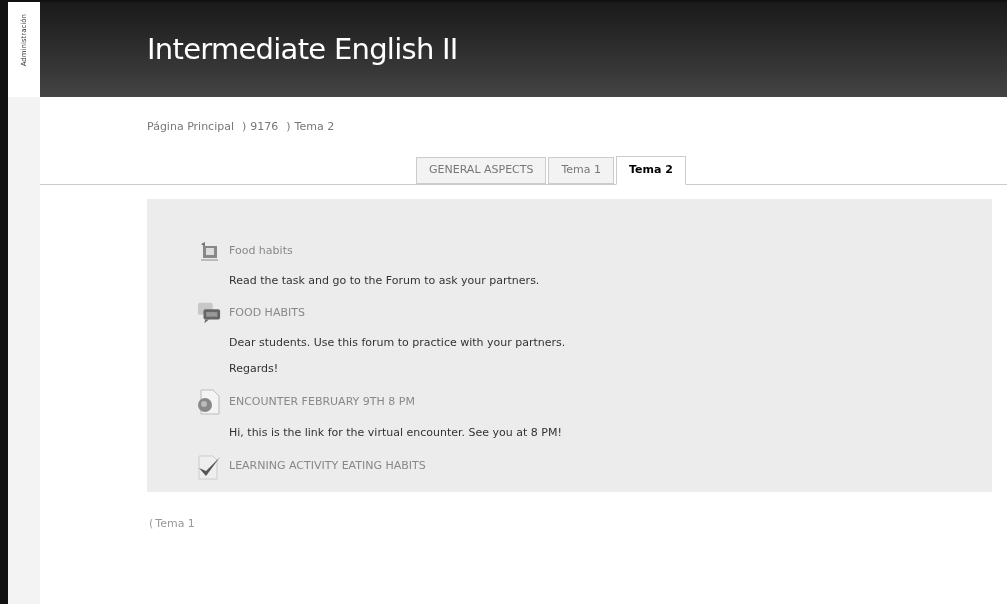 Image resolution: width=1007 pixels, height=604 pixels. What do you see at coordinates (209, 466) in the screenshot?
I see `checkmark-icon` at bounding box center [209, 466].